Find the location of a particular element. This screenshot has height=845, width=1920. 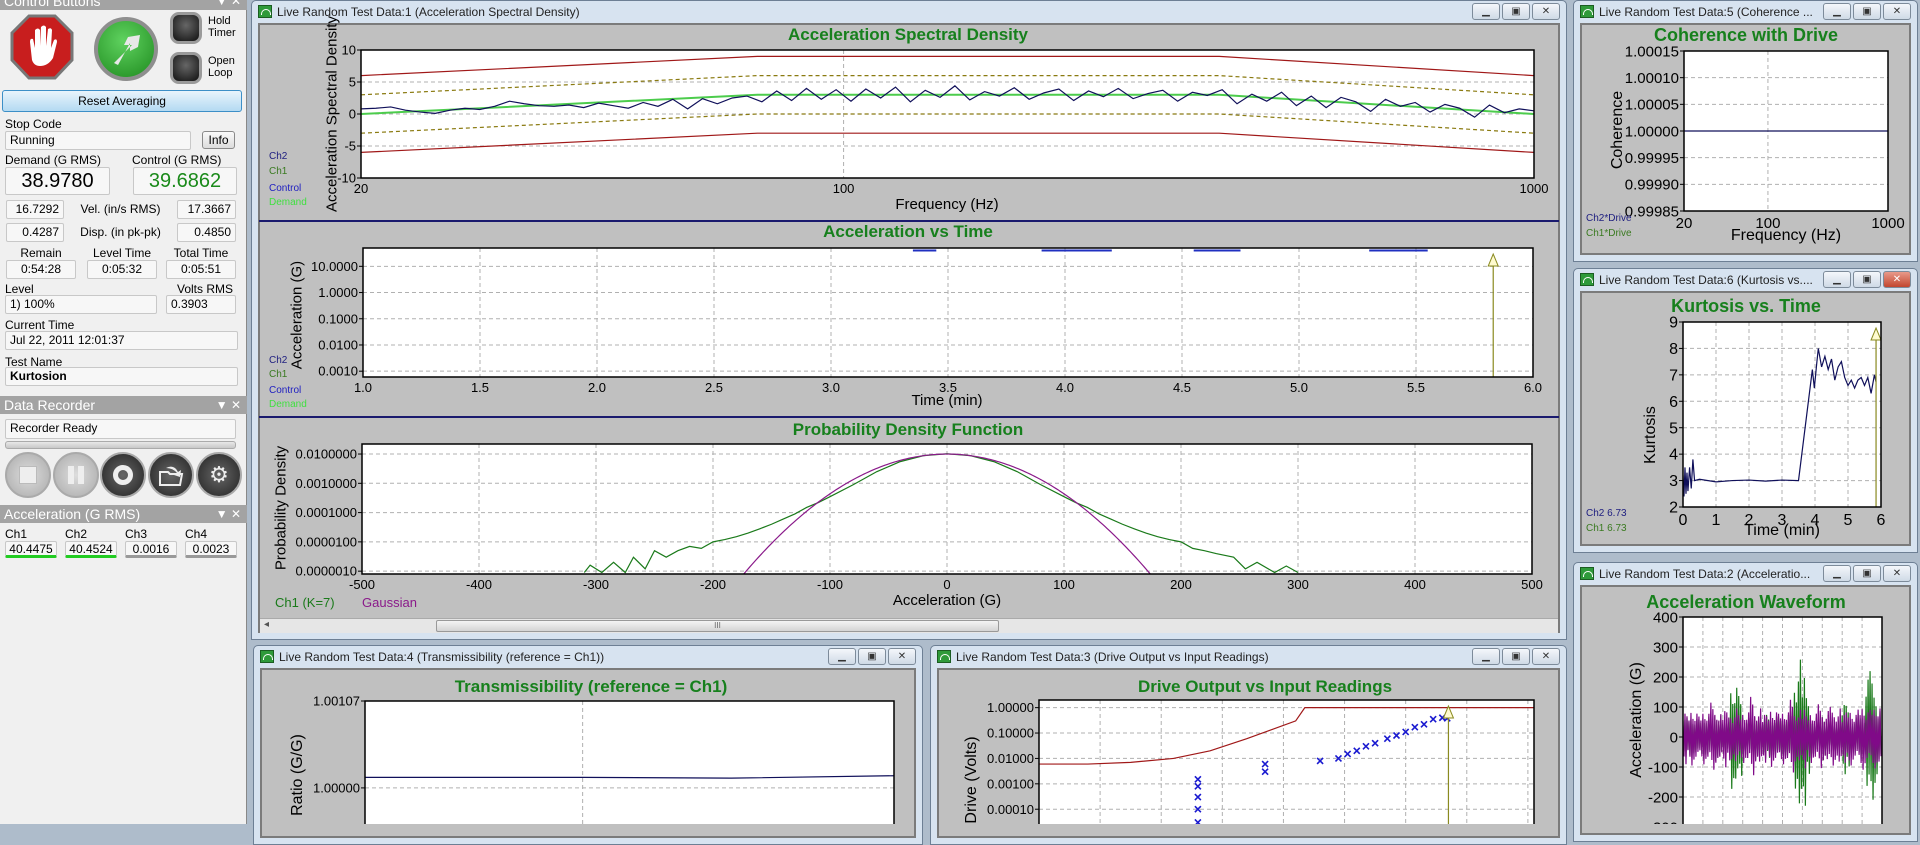

channel-label: Ch1 is located at coordinates (16, 534).